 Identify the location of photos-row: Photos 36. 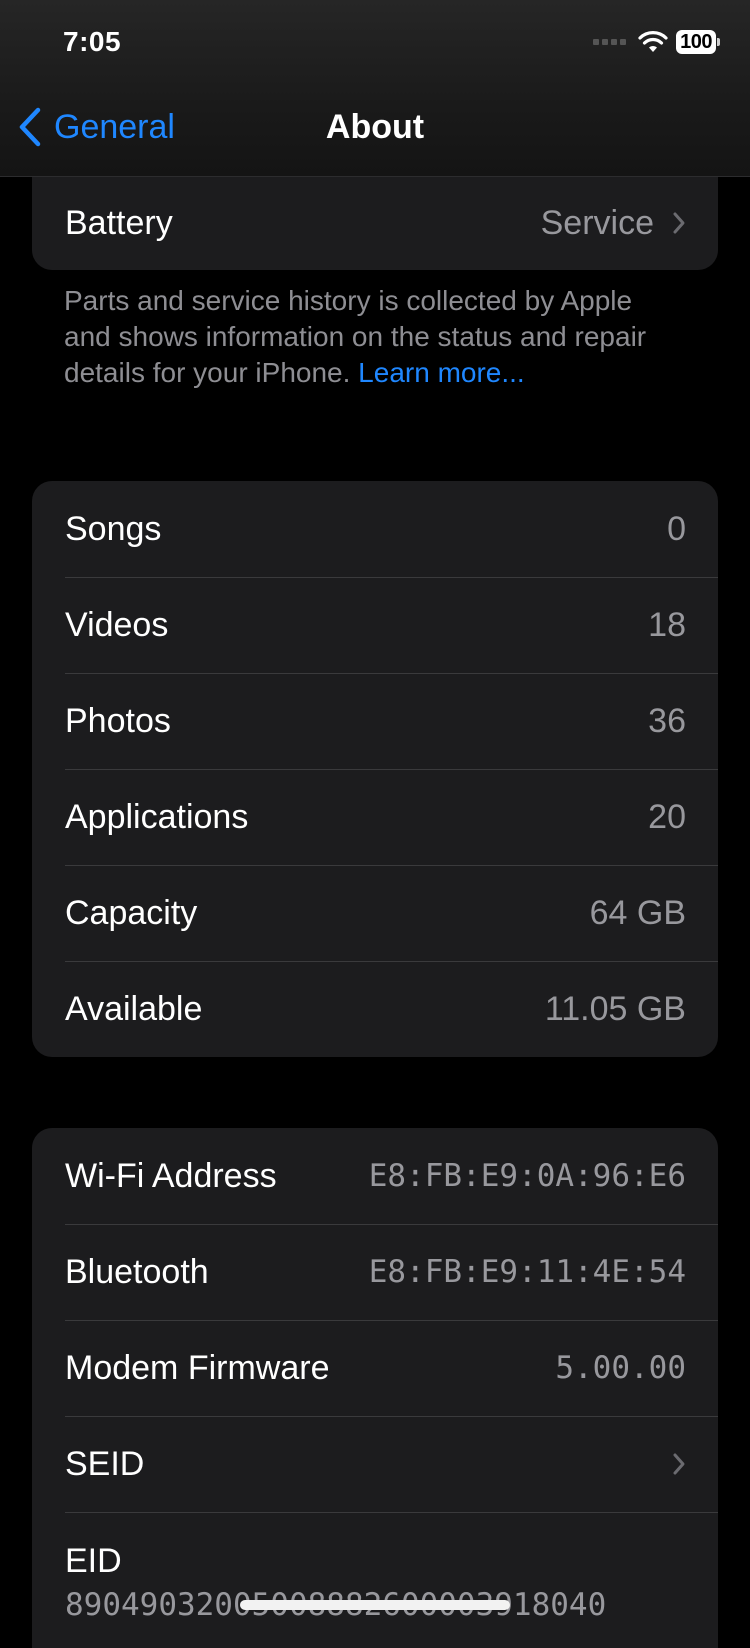
(375, 721).